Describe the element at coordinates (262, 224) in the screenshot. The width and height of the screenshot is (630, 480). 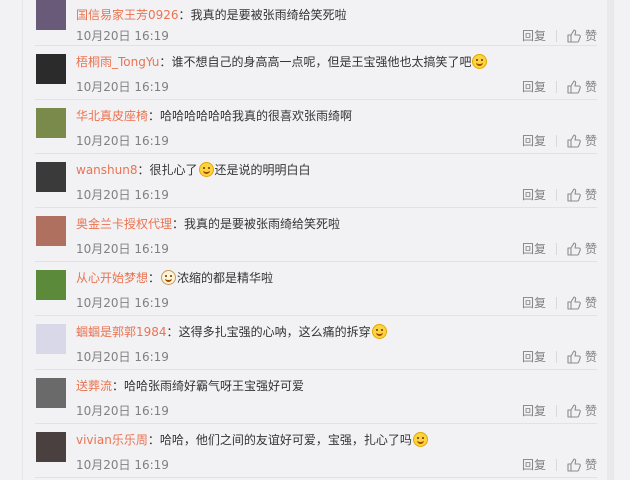
I see `comment-text: 我真的是要被张雨绮给笑死啦` at that location.